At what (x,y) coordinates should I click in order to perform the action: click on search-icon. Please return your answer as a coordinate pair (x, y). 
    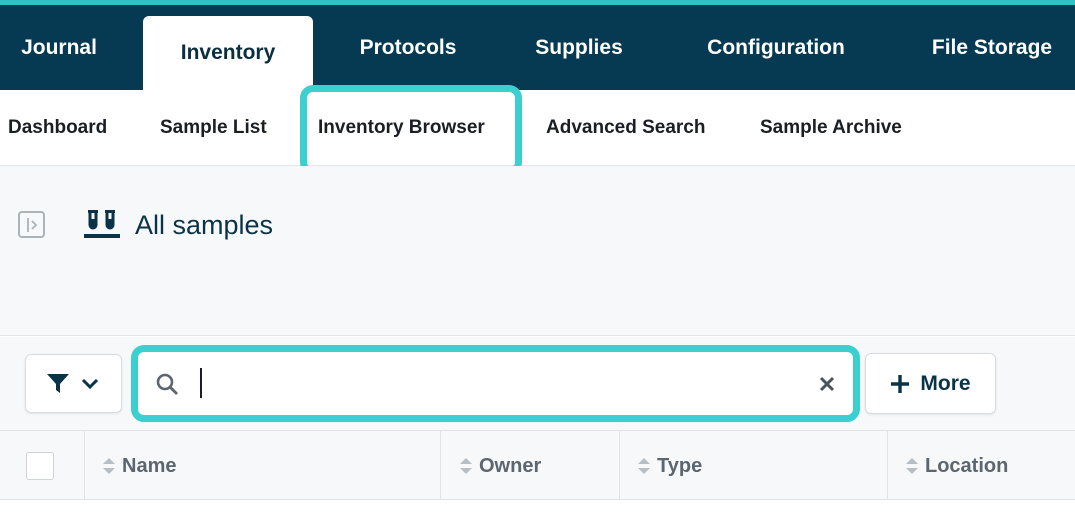
    Looking at the image, I should click on (167, 384).